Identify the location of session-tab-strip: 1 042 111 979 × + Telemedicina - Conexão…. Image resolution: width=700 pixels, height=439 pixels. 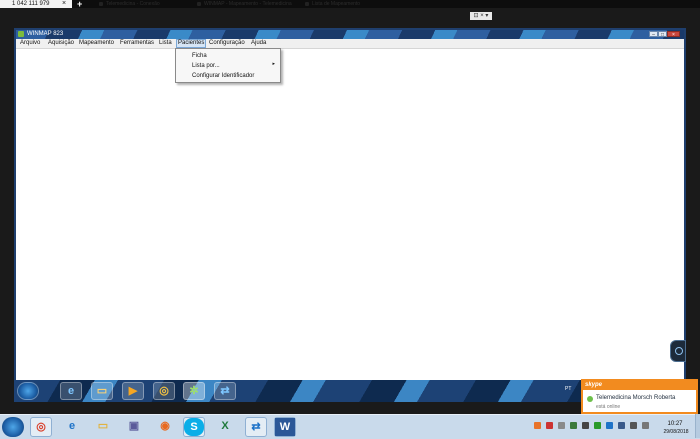
(350, 4).